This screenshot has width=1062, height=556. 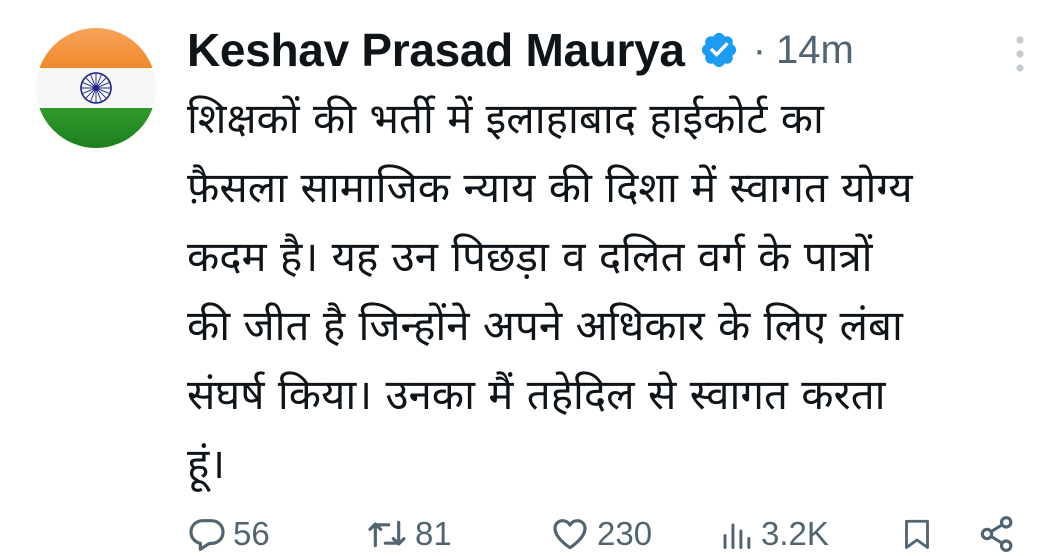 I want to click on bookmark-button, so click(x=917, y=534).